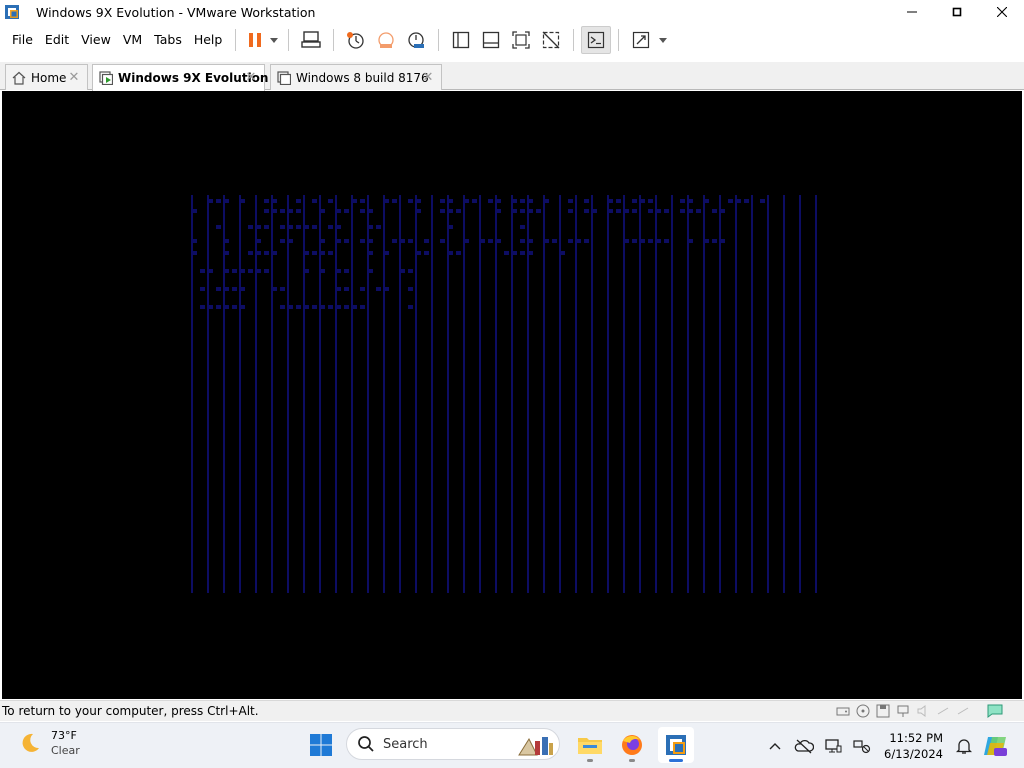 The image size is (1024, 768). Describe the element at coordinates (843, 711) in the screenshot. I see `hard-disk-icon` at that location.